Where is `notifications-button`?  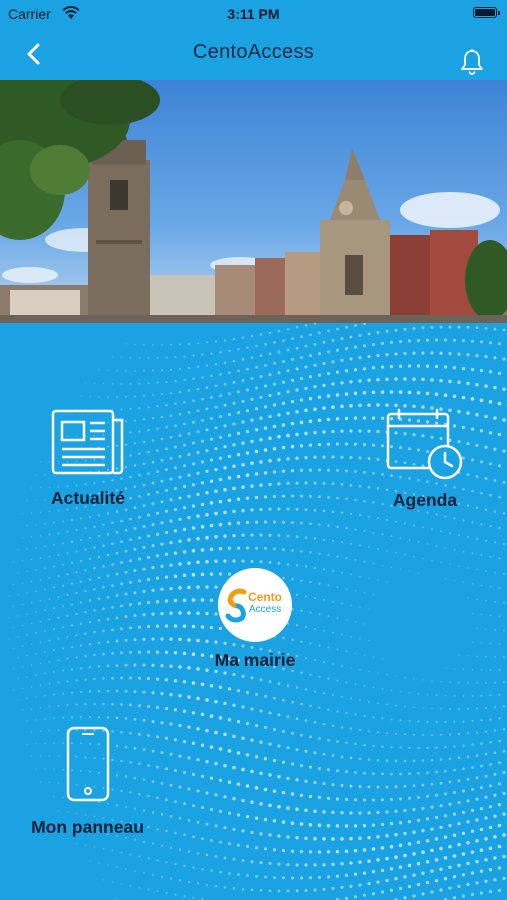
notifications-button is located at coordinates (472, 62).